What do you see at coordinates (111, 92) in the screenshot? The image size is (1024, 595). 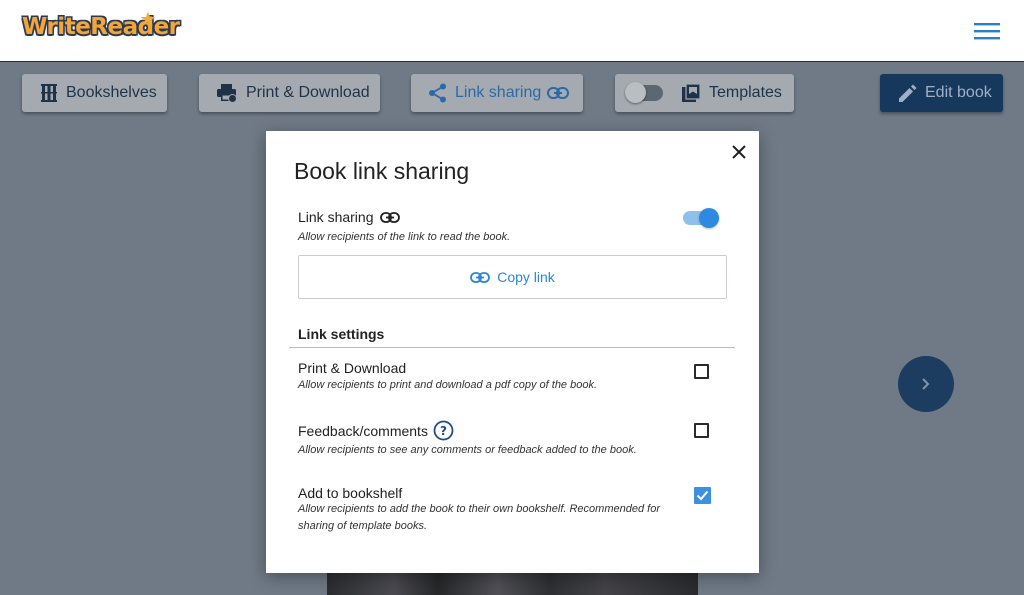 I see `bookshelves-label: Bookshelves` at bounding box center [111, 92].